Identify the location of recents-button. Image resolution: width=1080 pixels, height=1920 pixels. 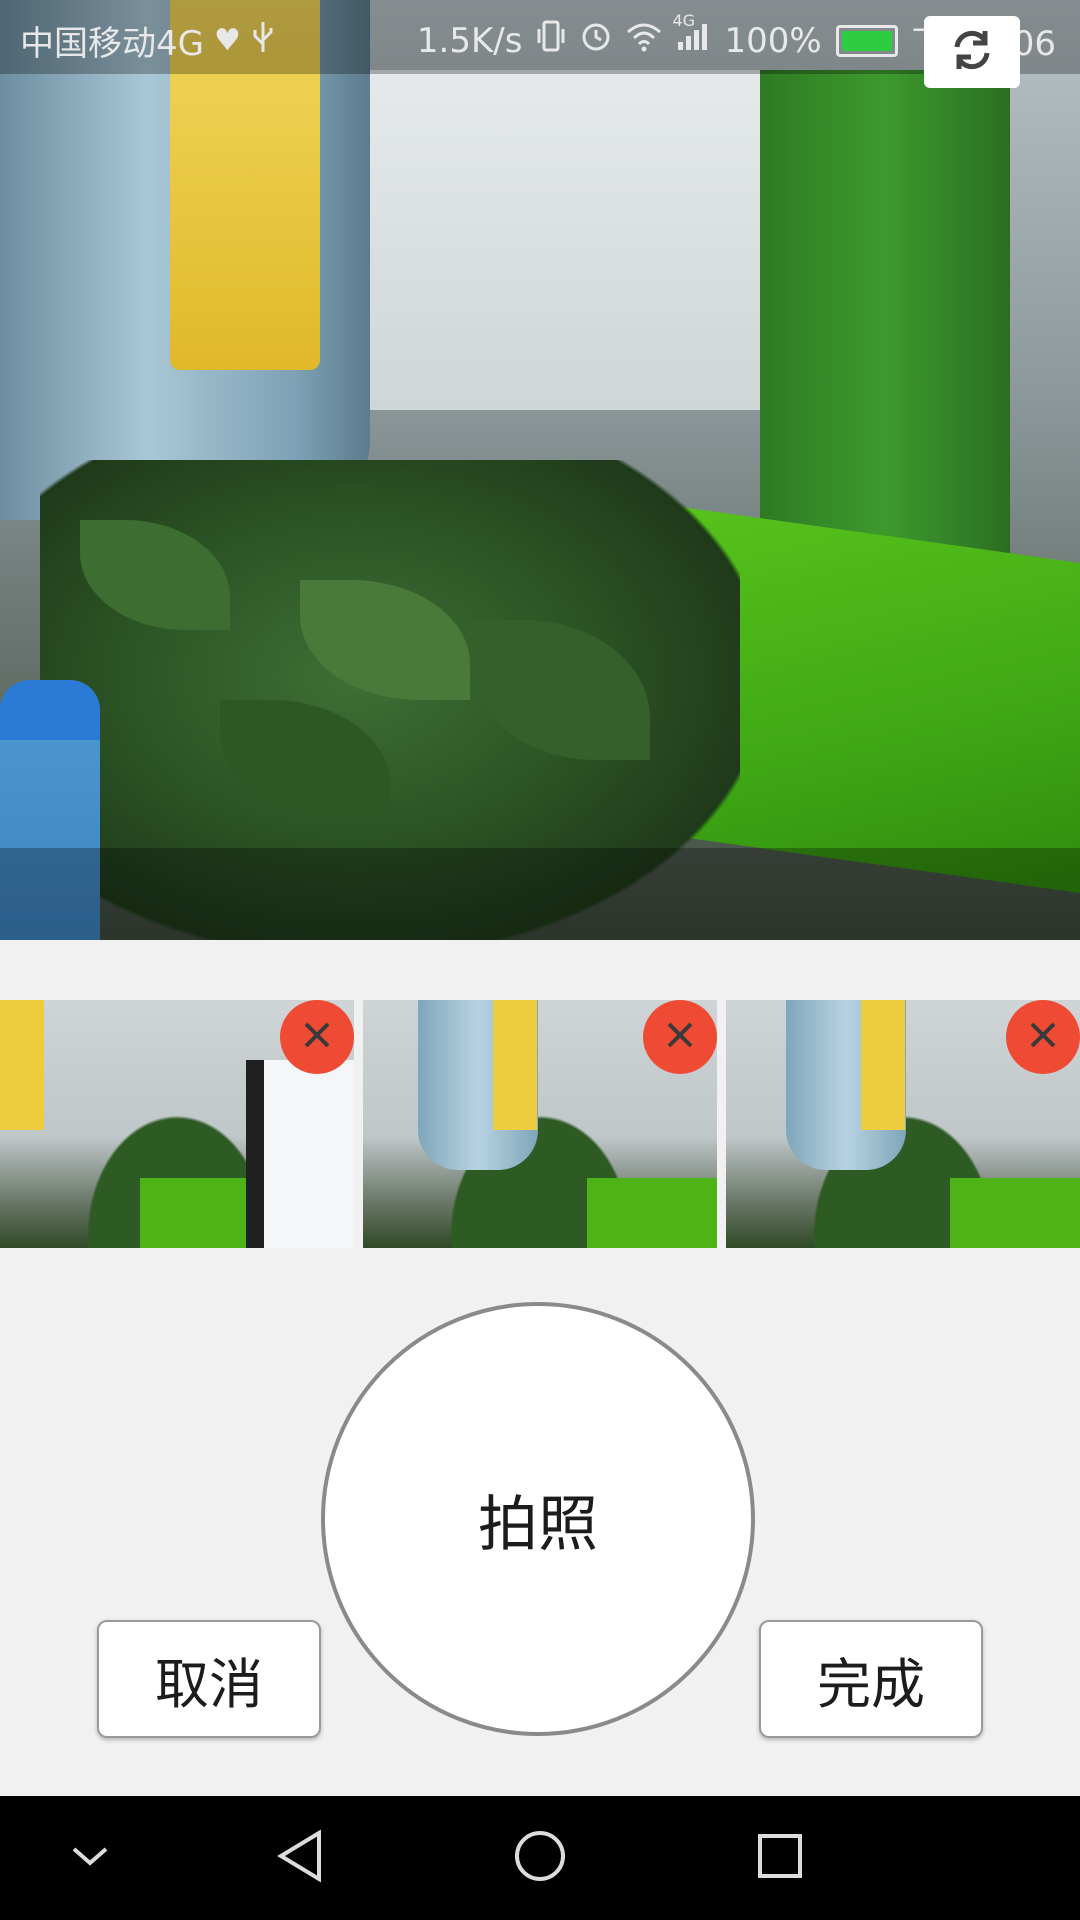
(780, 1858).